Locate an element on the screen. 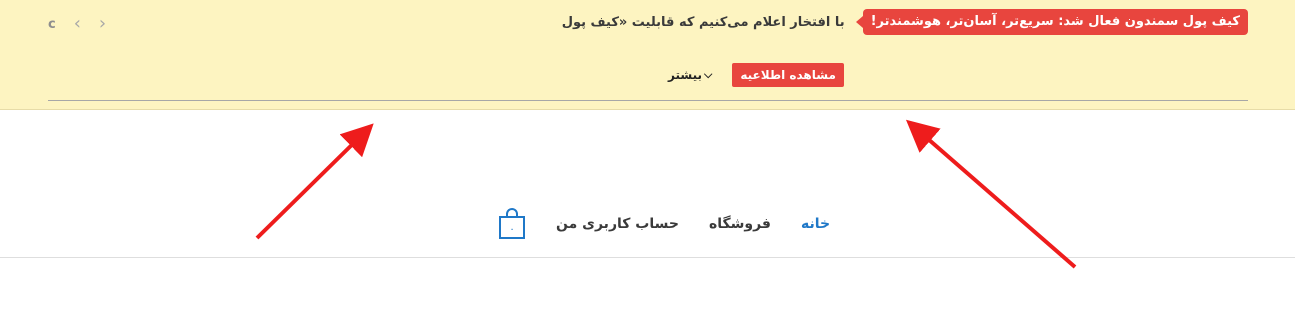  main-menu: ۰ حساب کاربری من فروشگاه خانه is located at coordinates (664, 224).